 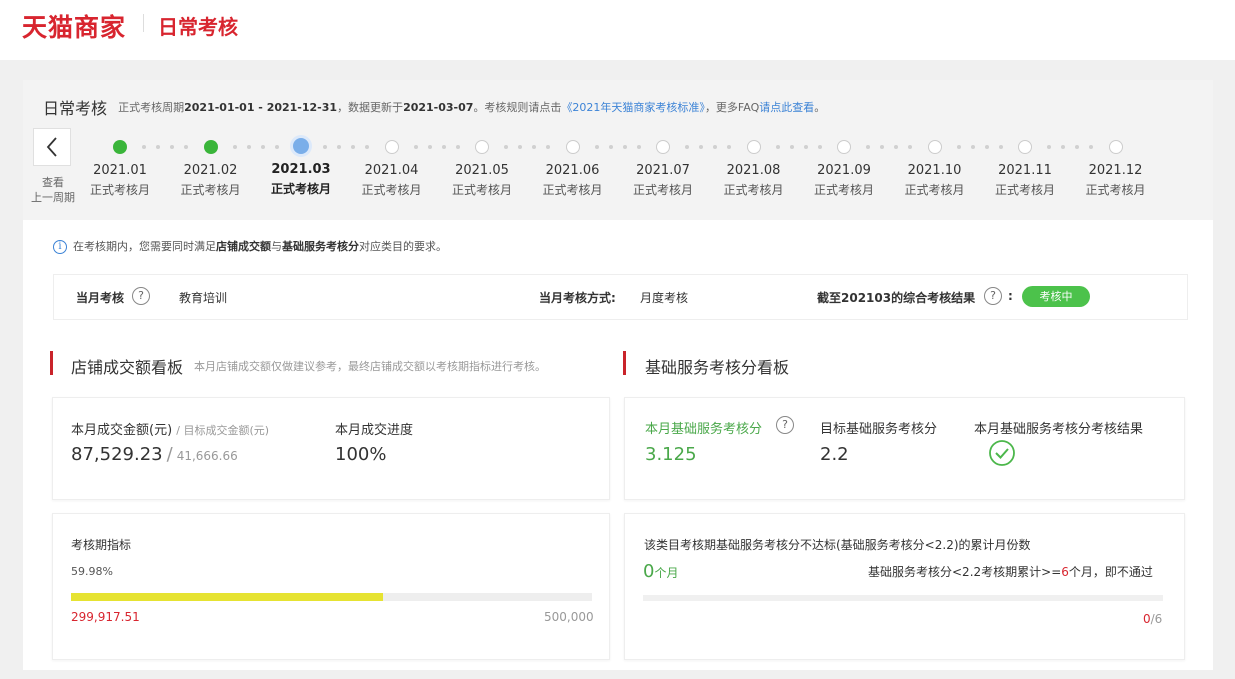 I want to click on fail-progress-bar, so click(x=903, y=598).